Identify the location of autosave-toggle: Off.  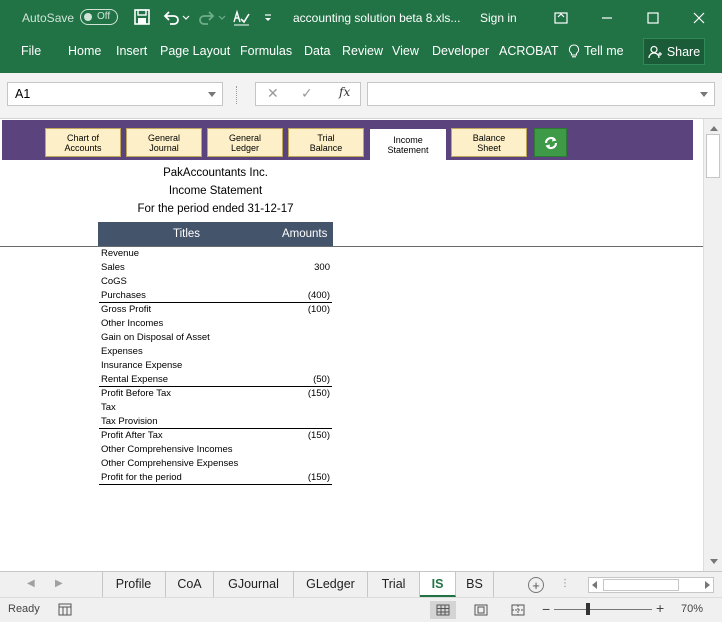
(99, 17).